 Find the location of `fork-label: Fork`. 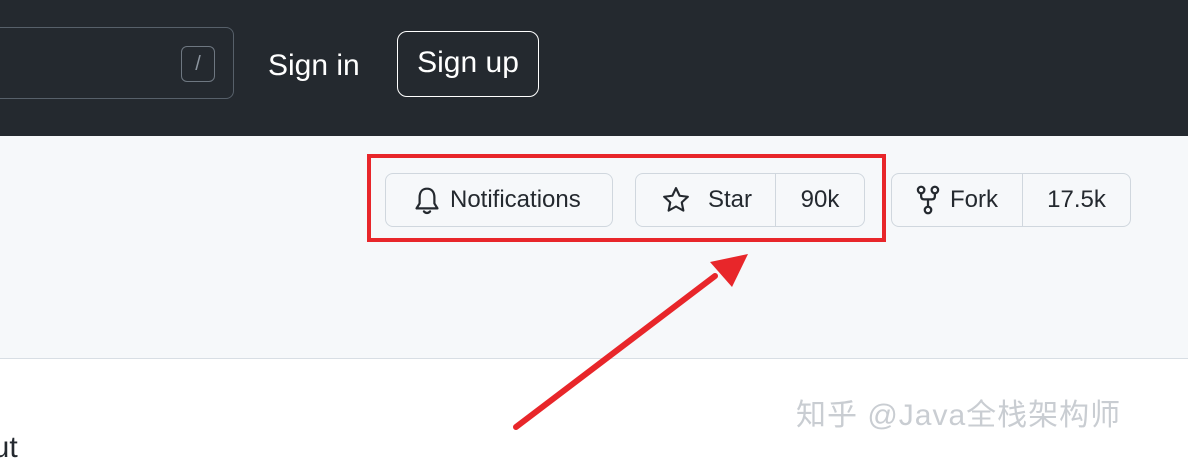

fork-label: Fork is located at coordinates (974, 199).